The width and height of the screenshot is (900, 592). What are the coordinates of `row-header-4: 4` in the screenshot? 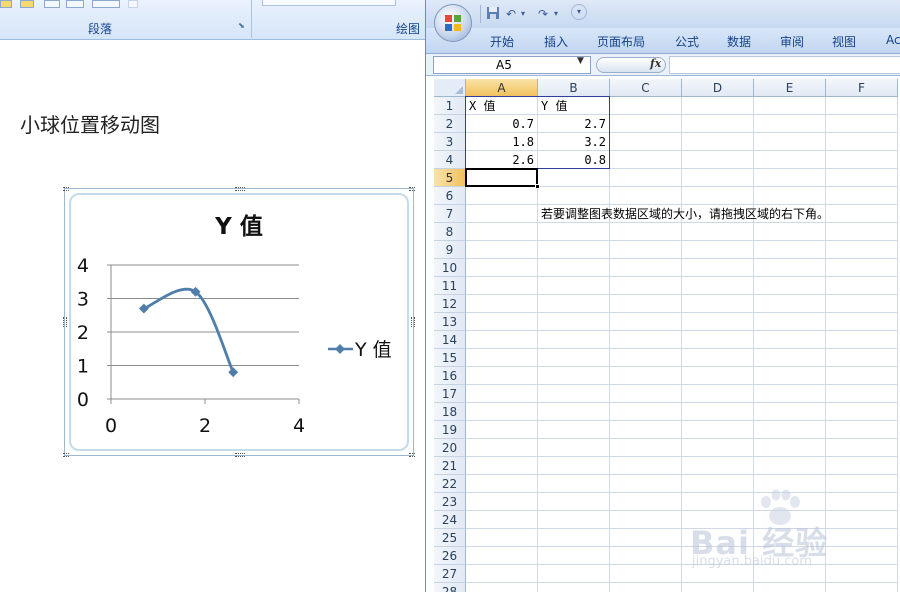 It's located at (450, 160).